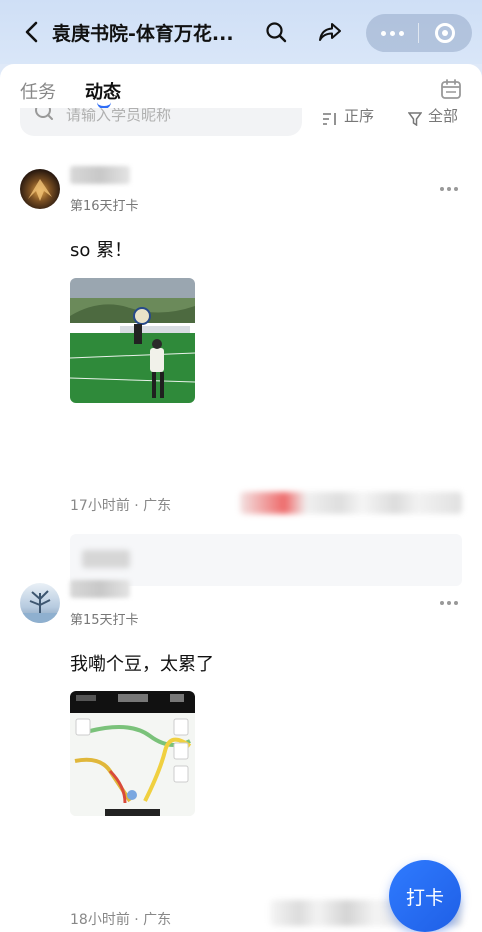  Describe the element at coordinates (119, 116) in the screenshot. I see `search-placeholder: 请输入学员昵称` at that location.